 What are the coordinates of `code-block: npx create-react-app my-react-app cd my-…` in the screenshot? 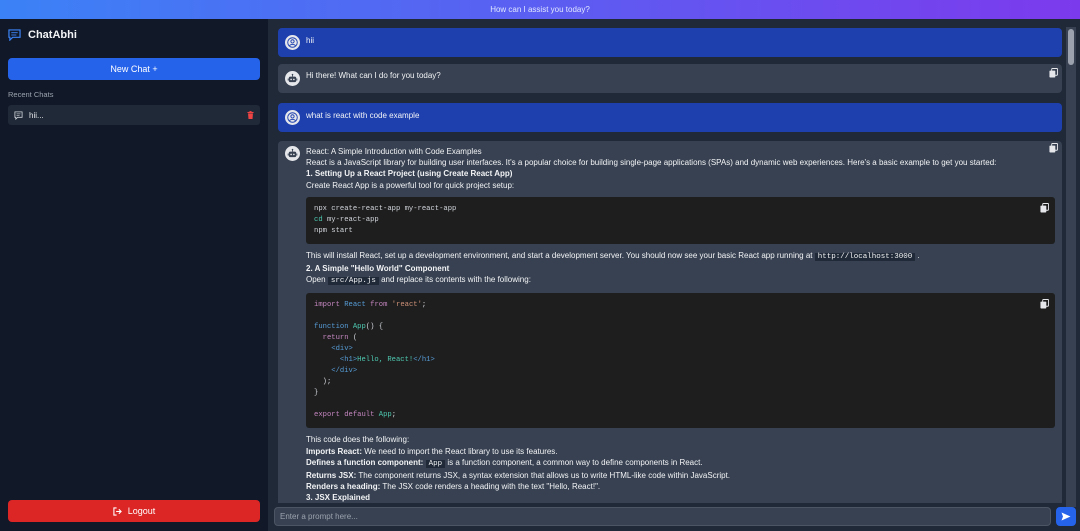 It's located at (680, 220).